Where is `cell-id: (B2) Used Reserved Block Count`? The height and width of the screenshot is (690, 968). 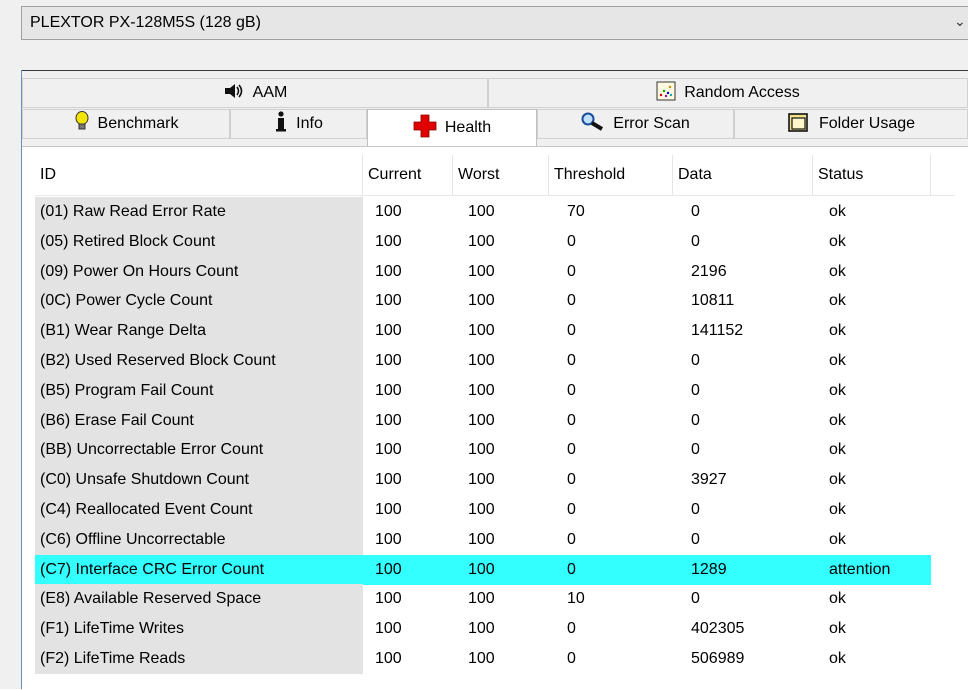 cell-id: (B2) Used Reserved Block Count is located at coordinates (199, 361).